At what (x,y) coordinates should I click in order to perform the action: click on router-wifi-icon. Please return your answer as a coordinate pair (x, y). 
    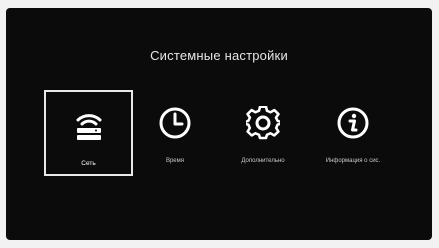
    Looking at the image, I should click on (88, 127).